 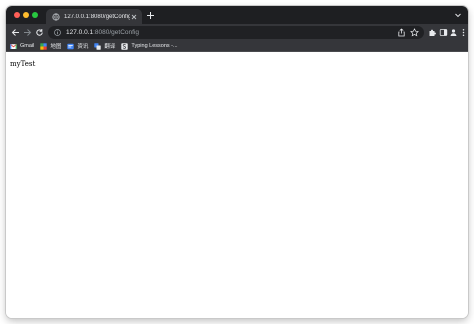 What do you see at coordinates (57, 32) in the screenshot?
I see `site-info-icon` at bounding box center [57, 32].